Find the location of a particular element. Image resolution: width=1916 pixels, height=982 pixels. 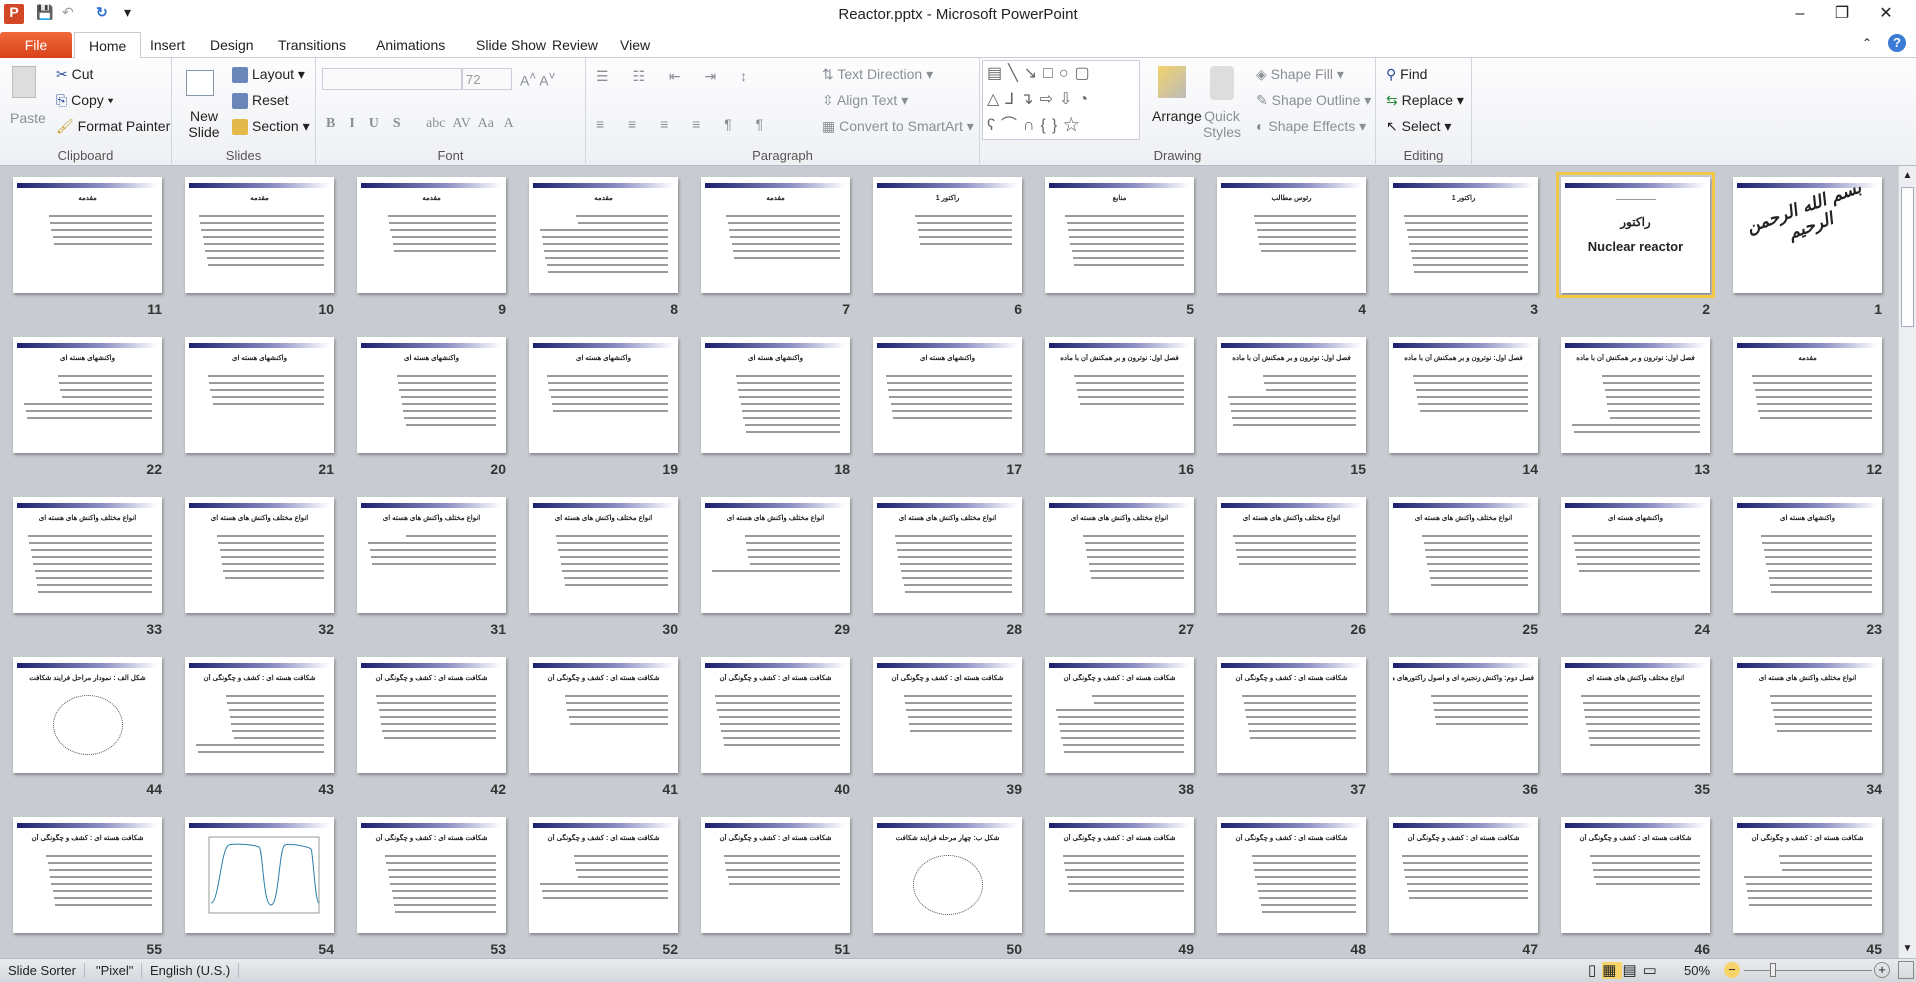

paste-button: Paste is located at coordinates (28, 118).